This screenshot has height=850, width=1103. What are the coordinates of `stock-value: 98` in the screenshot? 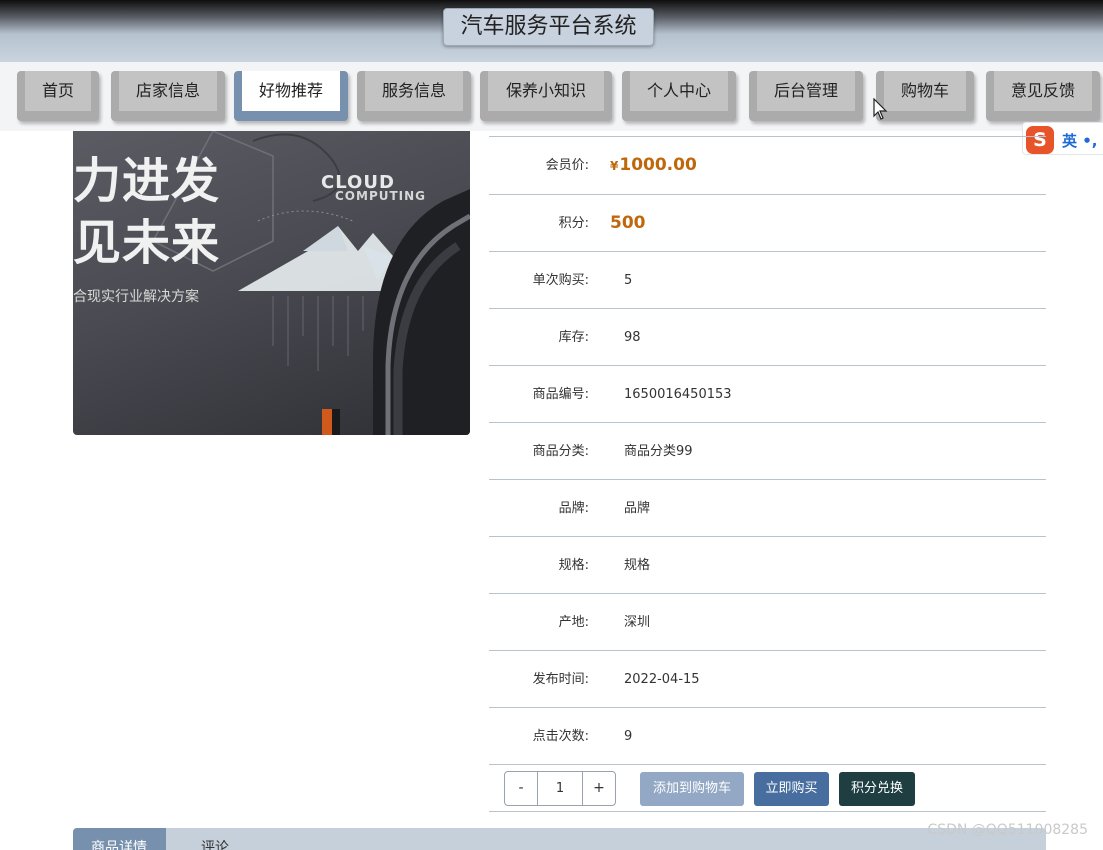 It's located at (632, 337).